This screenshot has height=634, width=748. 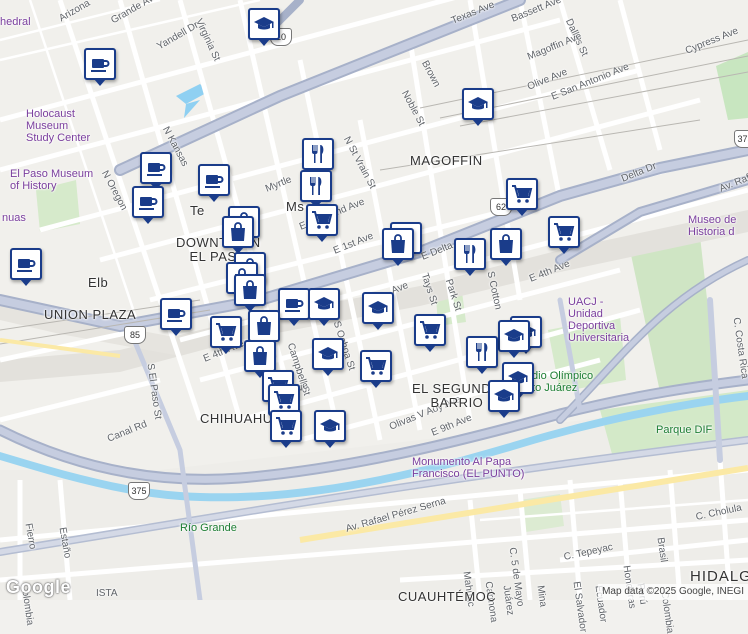 I want to click on poi-label: Holocaust Museum Study Center, so click(x=58, y=126).